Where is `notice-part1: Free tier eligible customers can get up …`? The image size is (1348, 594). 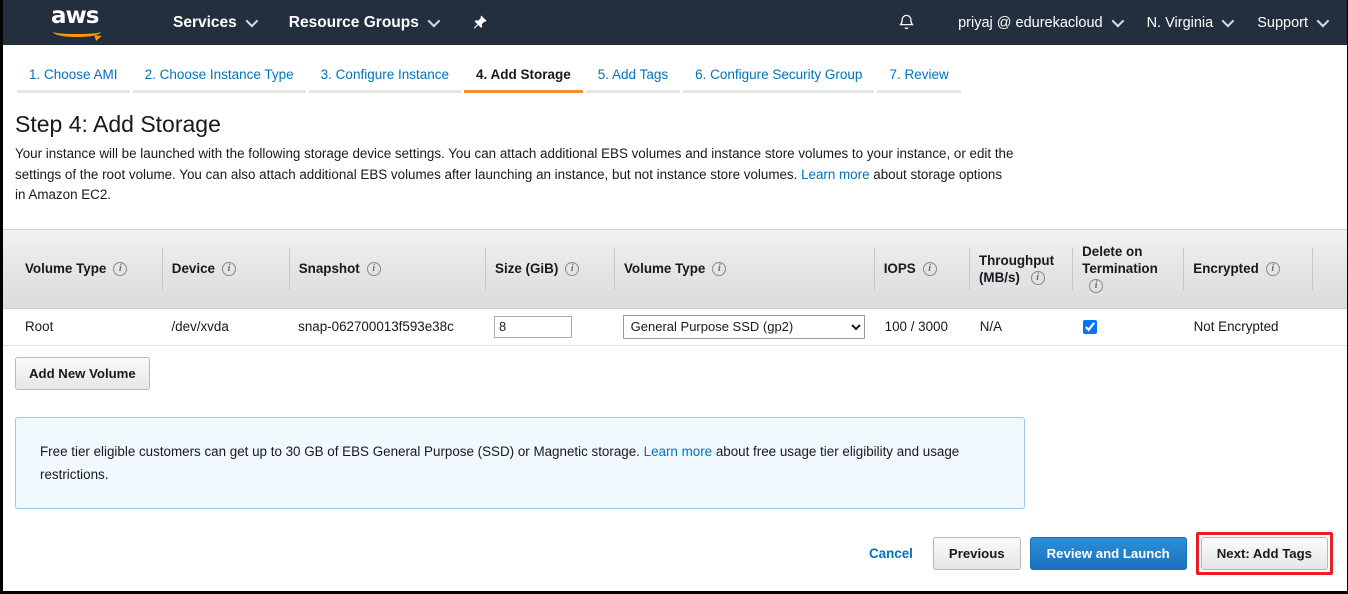
notice-part1: Free tier eligible customers can get up … is located at coordinates (342, 451).